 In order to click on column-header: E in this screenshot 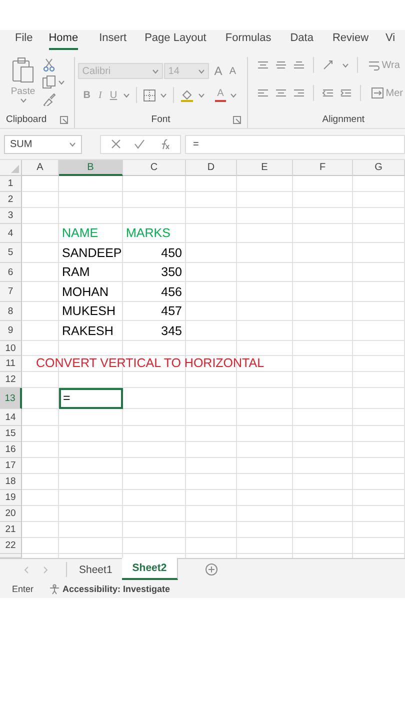, I will do `click(265, 168)`.